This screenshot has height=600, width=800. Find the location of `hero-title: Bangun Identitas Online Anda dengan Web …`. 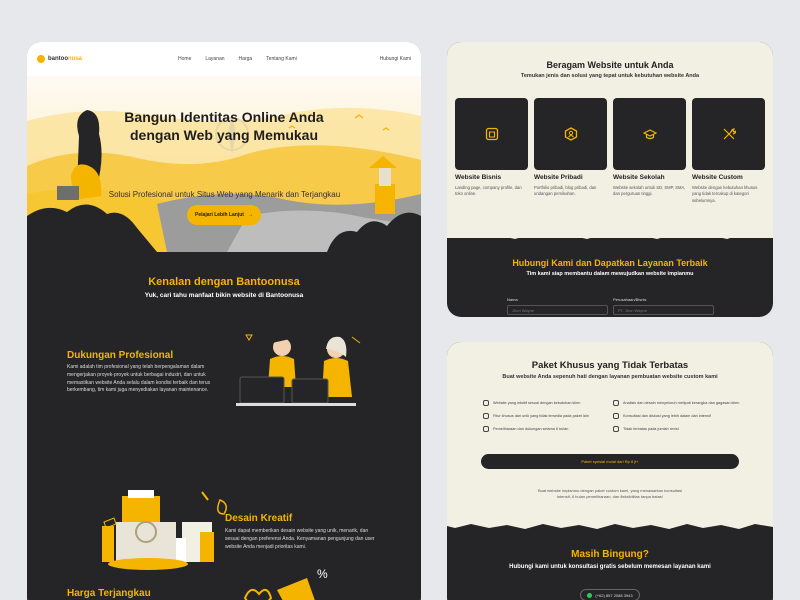

hero-title: Bangun Identitas Online Anda dengan Web … is located at coordinates (224, 126).